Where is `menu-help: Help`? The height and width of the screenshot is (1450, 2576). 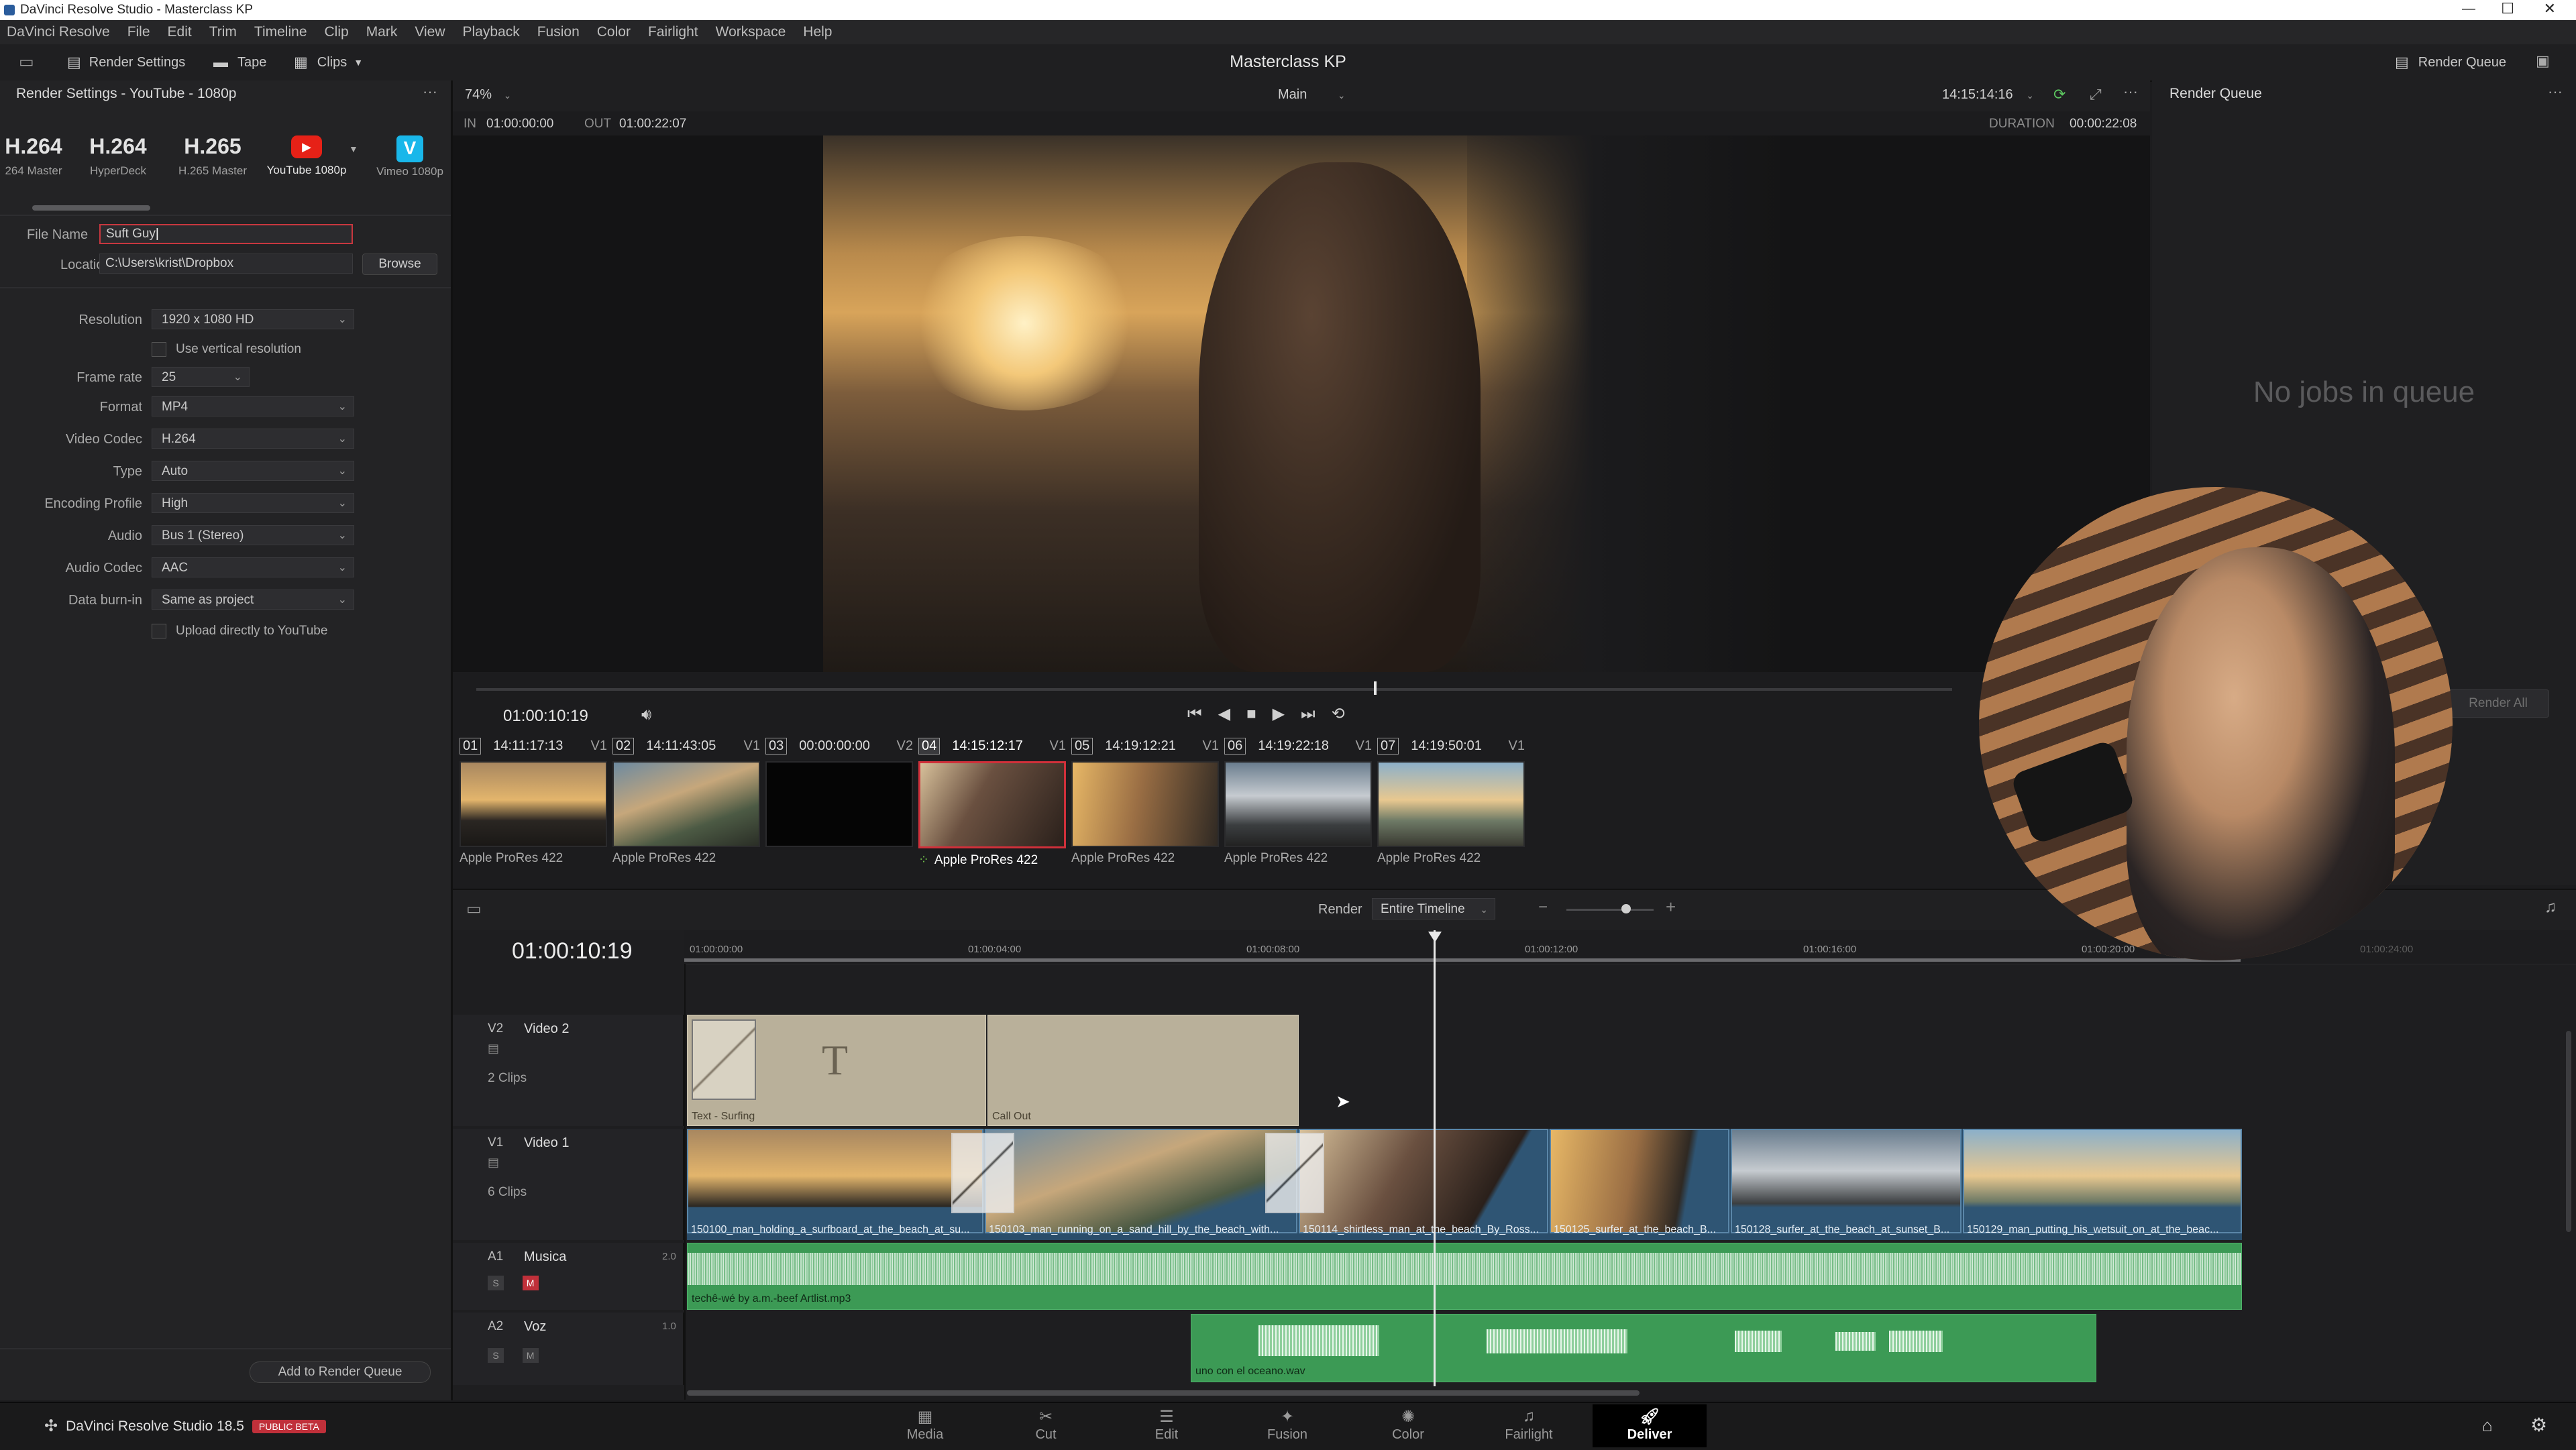
menu-help: Help is located at coordinates (817, 32).